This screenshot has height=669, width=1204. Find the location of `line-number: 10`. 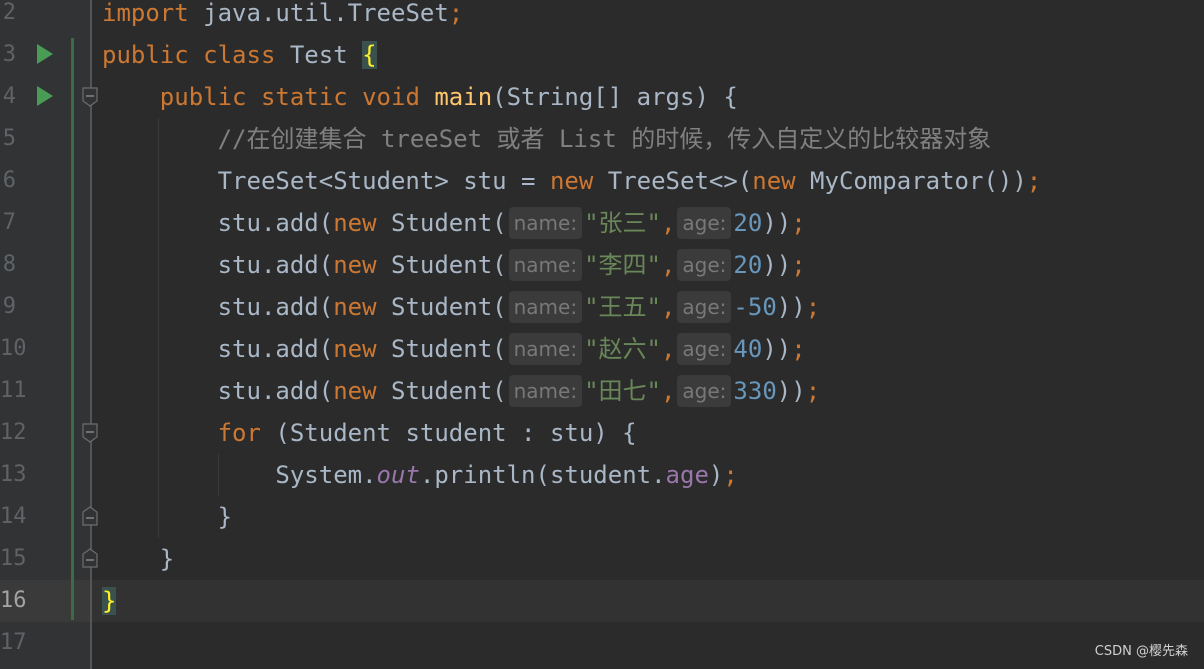

line-number: 10 is located at coordinates (13, 349).